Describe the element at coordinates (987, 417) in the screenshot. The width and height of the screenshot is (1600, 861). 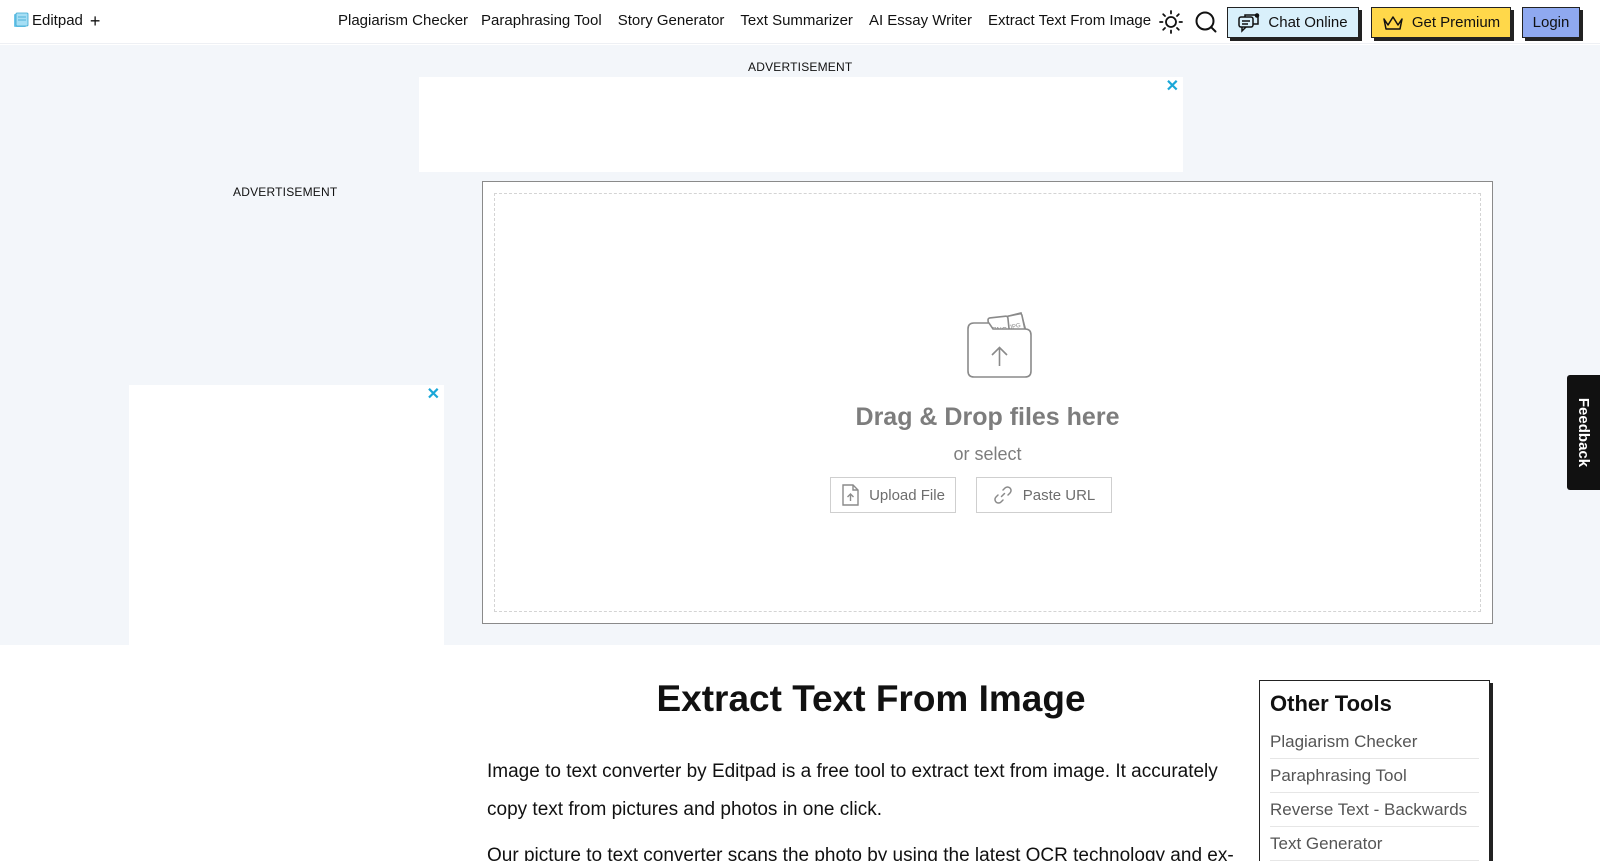
I see `drop-title: Drag & Drop files here` at that location.